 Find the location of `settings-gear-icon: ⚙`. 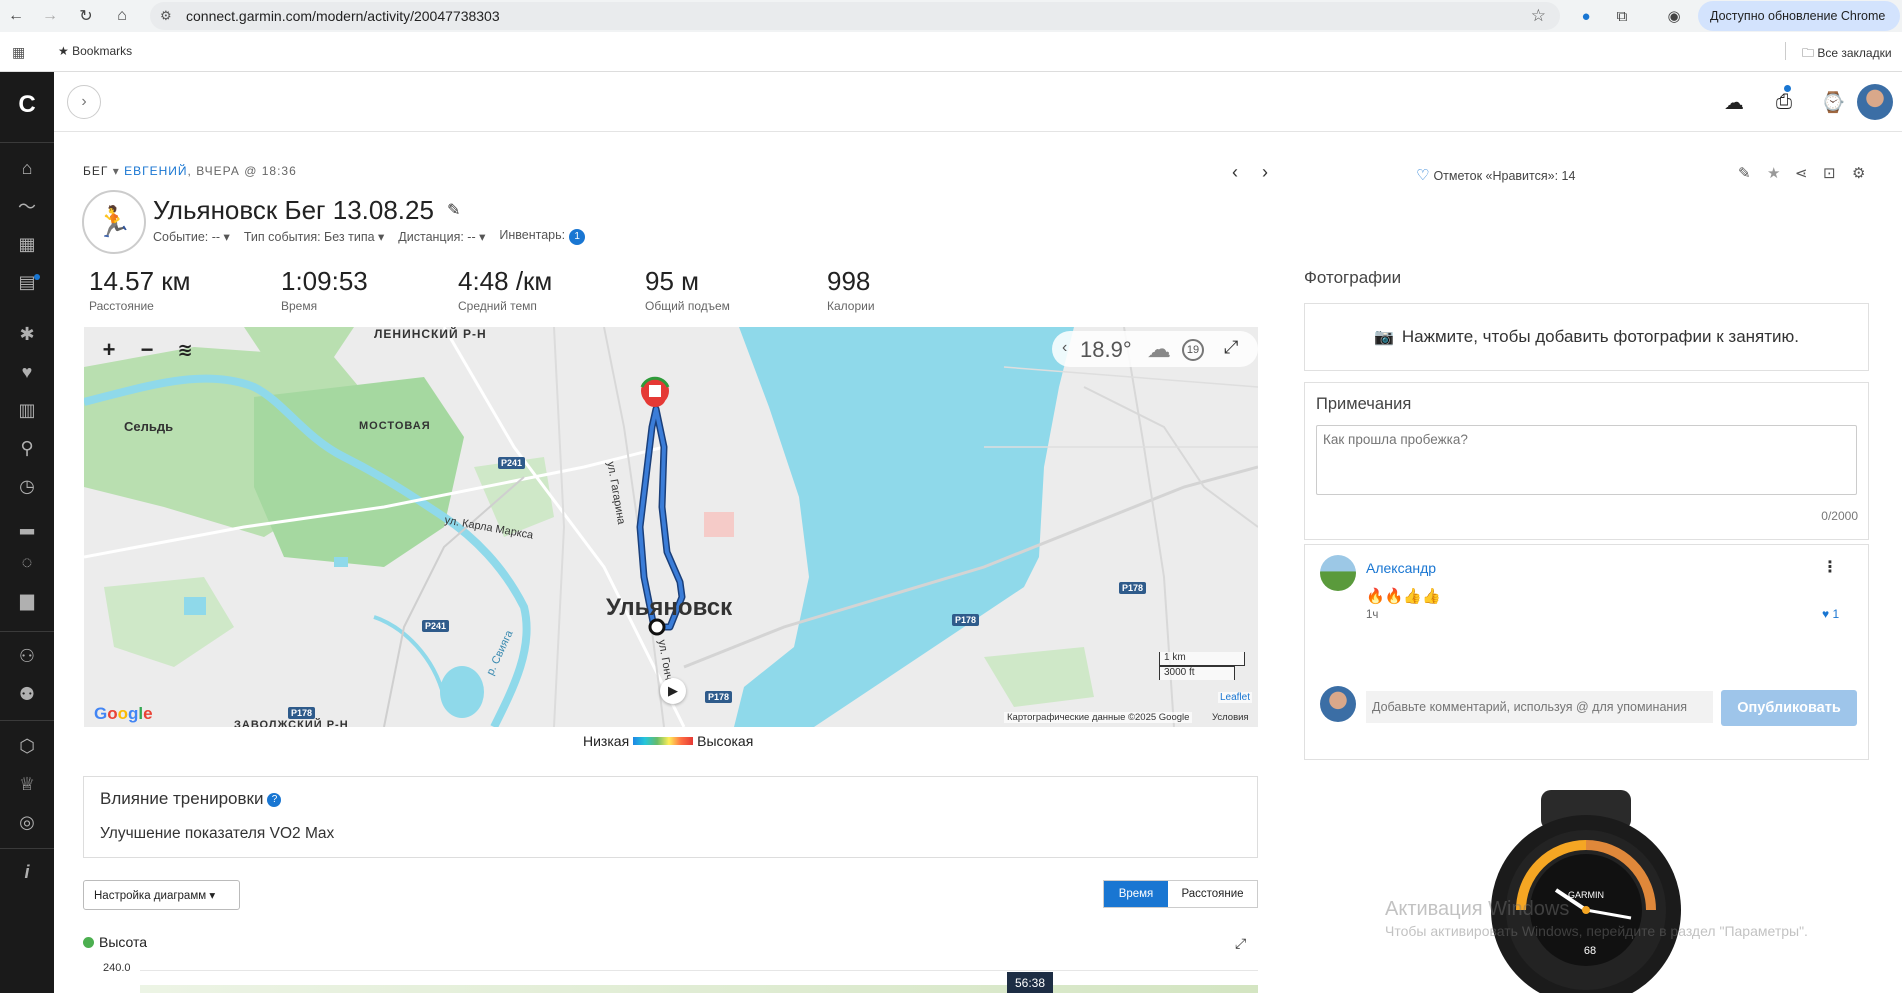

settings-gear-icon: ⚙ is located at coordinates (1858, 173).